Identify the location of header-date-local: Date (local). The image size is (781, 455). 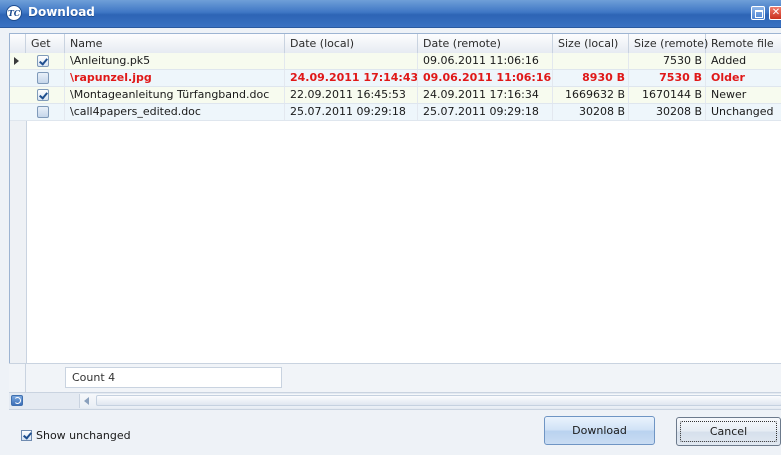
(351, 43).